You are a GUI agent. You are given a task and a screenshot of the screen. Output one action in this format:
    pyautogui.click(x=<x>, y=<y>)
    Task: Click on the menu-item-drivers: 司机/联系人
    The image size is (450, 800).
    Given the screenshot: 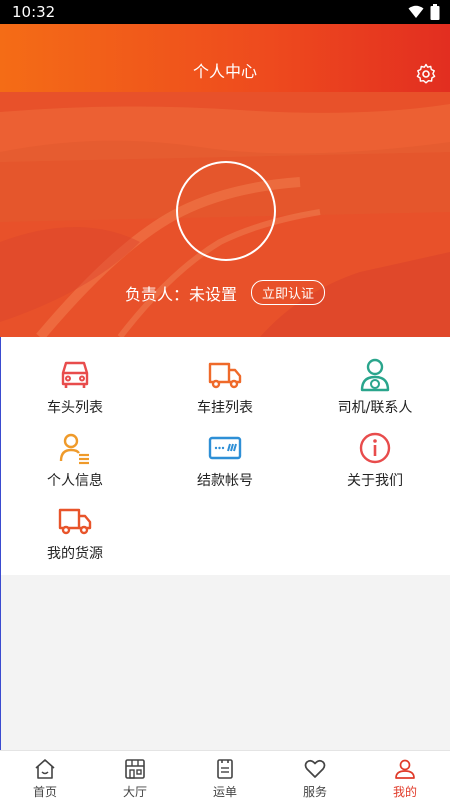 What is the action you would take?
    pyautogui.click(x=375, y=381)
    